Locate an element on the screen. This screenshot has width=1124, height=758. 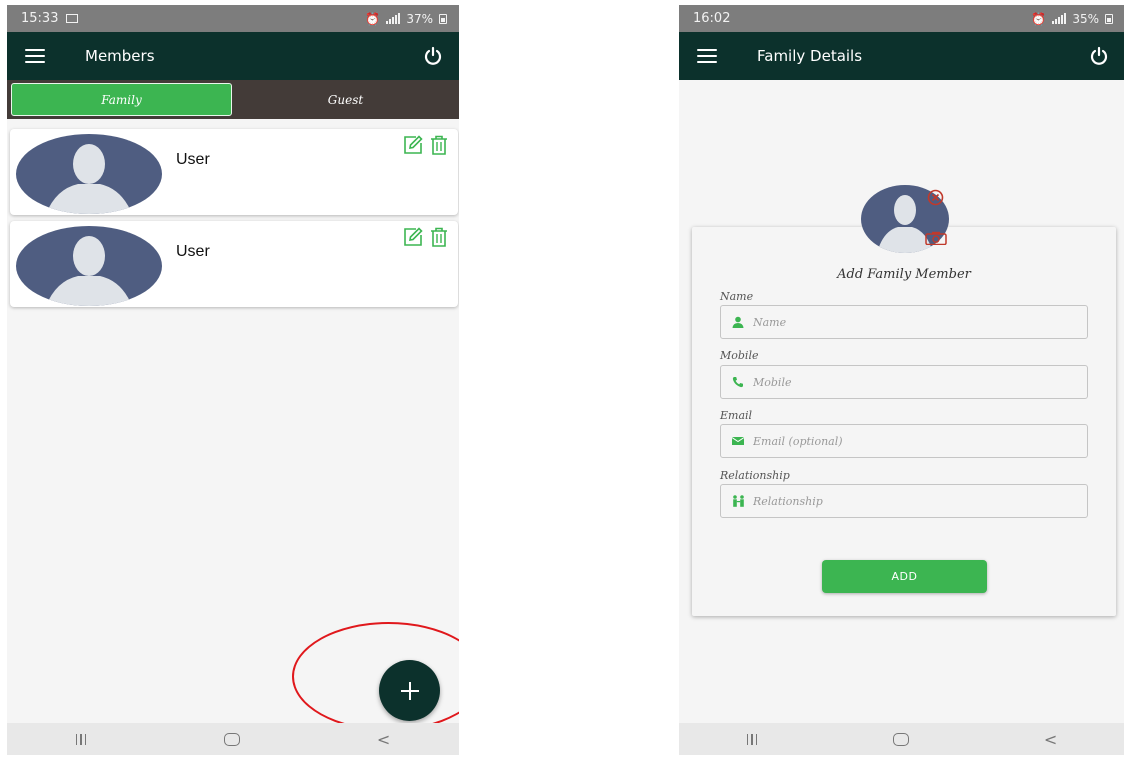
mobile-field is located at coordinates (904, 382).